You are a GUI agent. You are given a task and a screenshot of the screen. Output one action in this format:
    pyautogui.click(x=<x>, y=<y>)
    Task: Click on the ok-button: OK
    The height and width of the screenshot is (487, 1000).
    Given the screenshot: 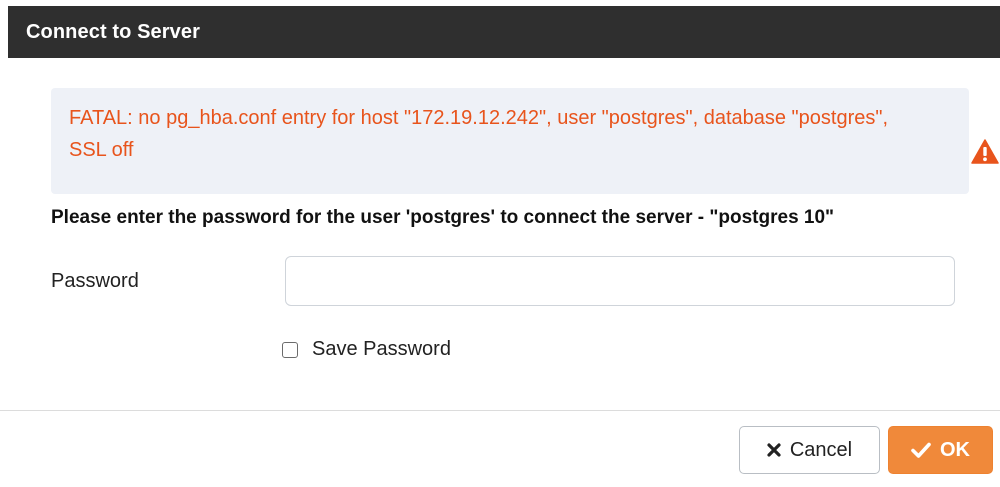 What is the action you would take?
    pyautogui.click(x=940, y=450)
    